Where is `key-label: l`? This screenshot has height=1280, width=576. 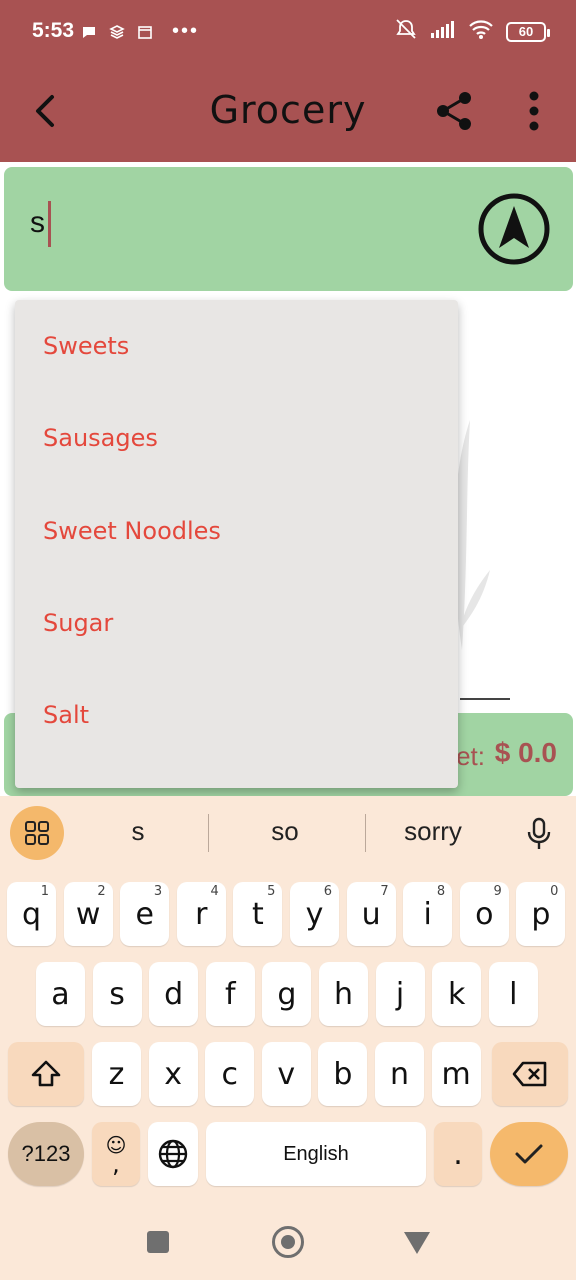 key-label: l is located at coordinates (513, 994).